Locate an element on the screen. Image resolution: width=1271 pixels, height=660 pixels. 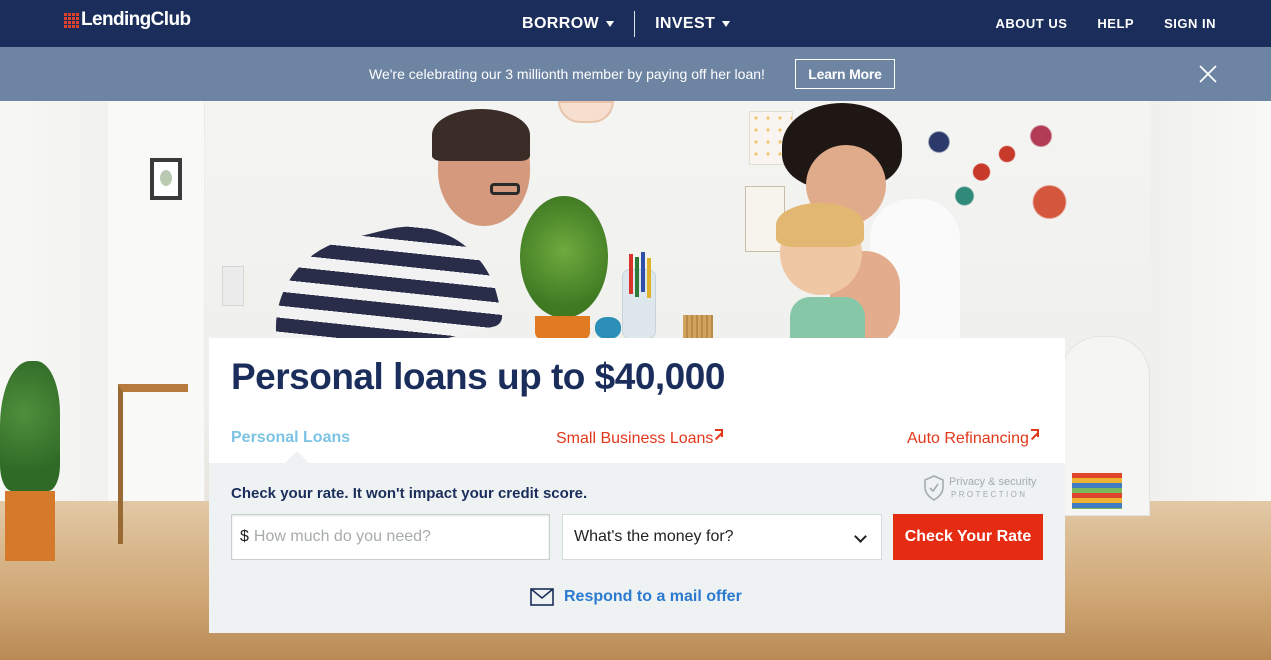
tab-label: Small Business Loans is located at coordinates (635, 438).